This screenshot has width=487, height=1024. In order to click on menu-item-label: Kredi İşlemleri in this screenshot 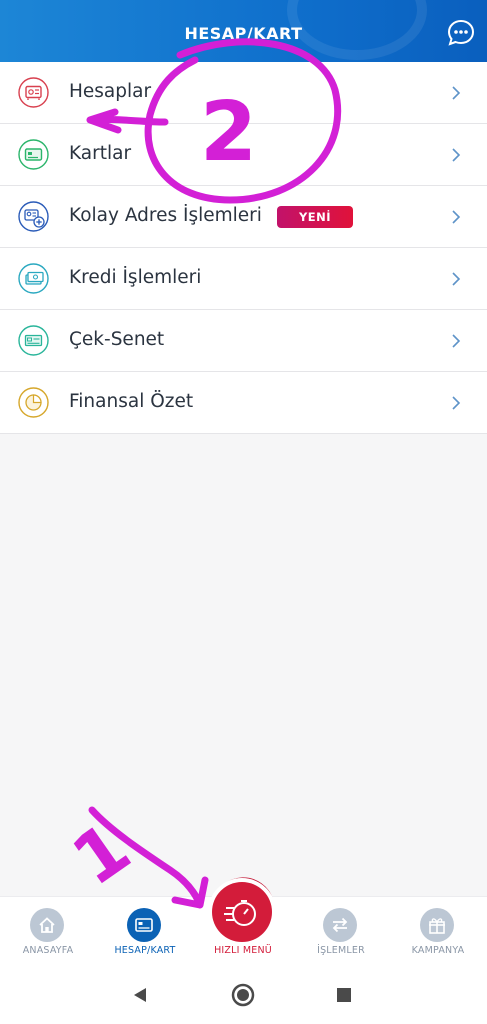, I will do `click(135, 277)`.